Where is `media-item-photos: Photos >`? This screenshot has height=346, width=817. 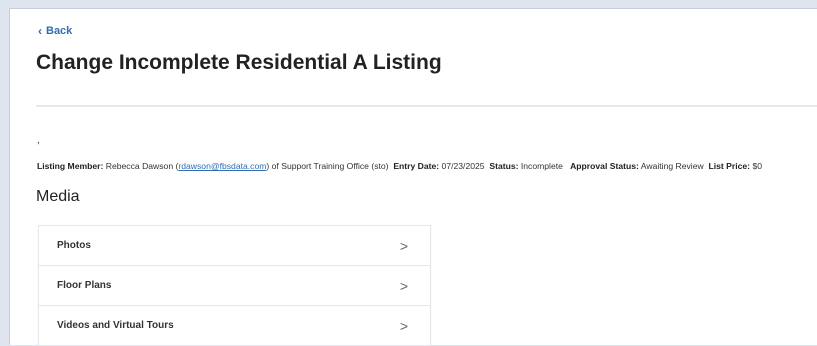
media-item-photos: Photos > is located at coordinates (234, 246).